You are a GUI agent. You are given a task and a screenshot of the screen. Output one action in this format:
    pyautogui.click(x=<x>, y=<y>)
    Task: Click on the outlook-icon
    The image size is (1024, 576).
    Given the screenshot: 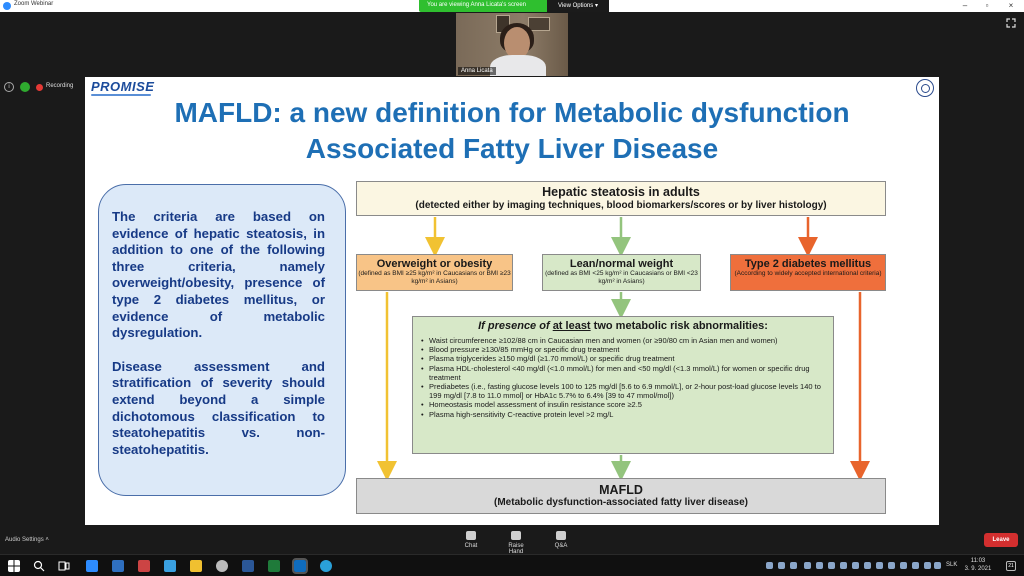 What is the action you would take?
    pyautogui.click(x=300, y=566)
    